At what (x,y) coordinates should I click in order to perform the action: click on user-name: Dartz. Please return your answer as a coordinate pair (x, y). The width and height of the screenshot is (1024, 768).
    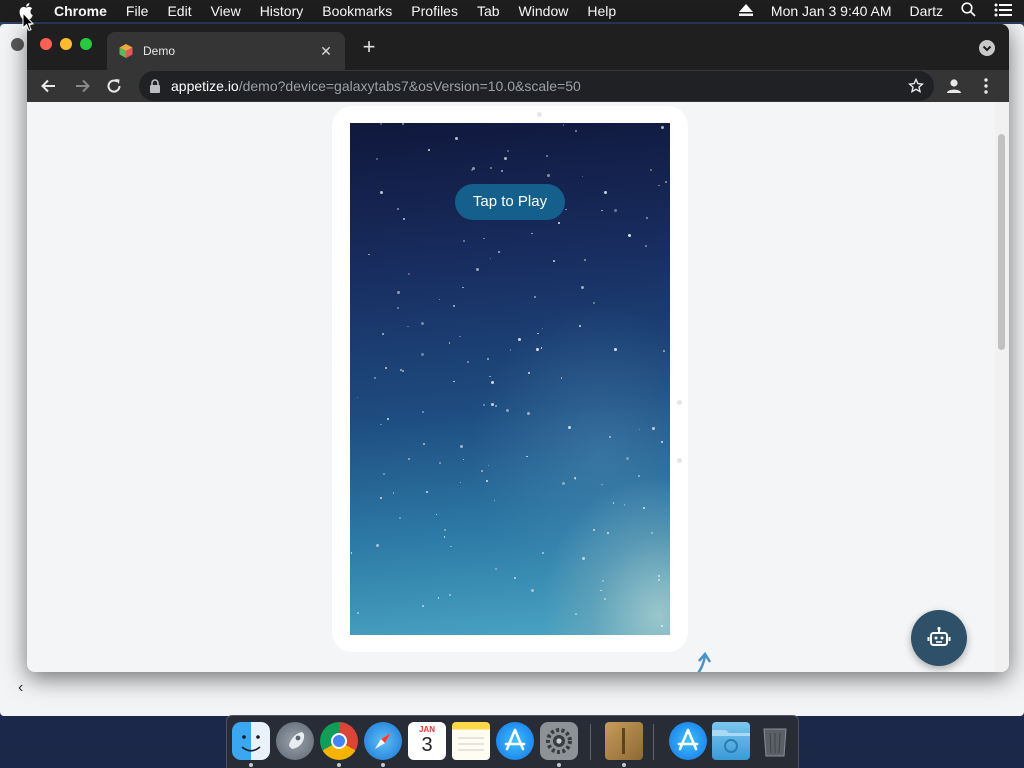
    Looking at the image, I should click on (926, 11).